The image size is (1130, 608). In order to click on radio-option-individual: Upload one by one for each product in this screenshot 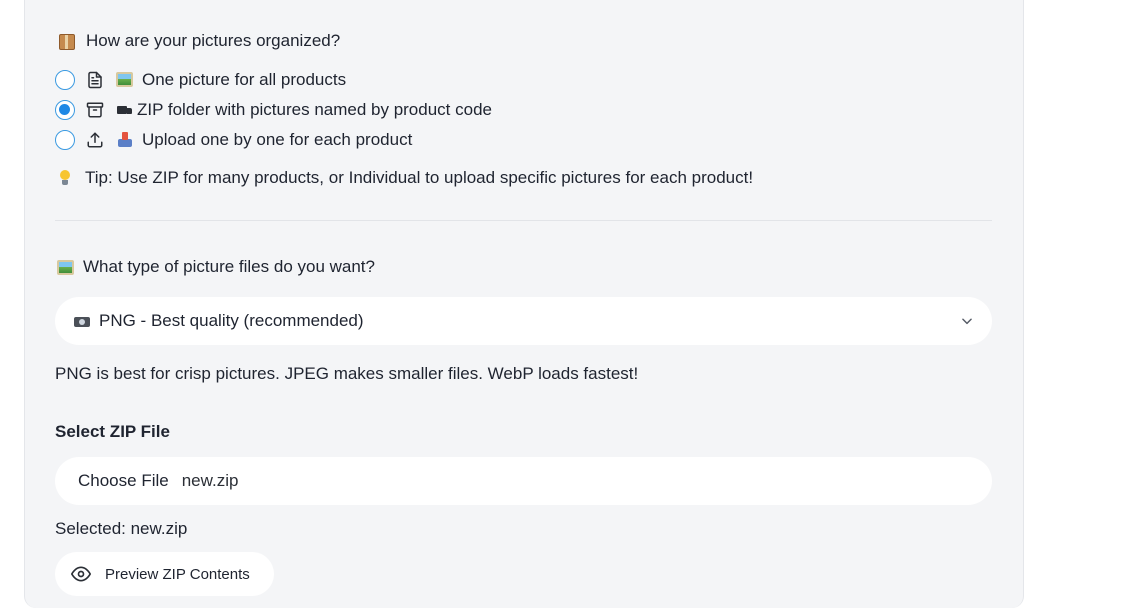, I will do `click(233, 140)`.